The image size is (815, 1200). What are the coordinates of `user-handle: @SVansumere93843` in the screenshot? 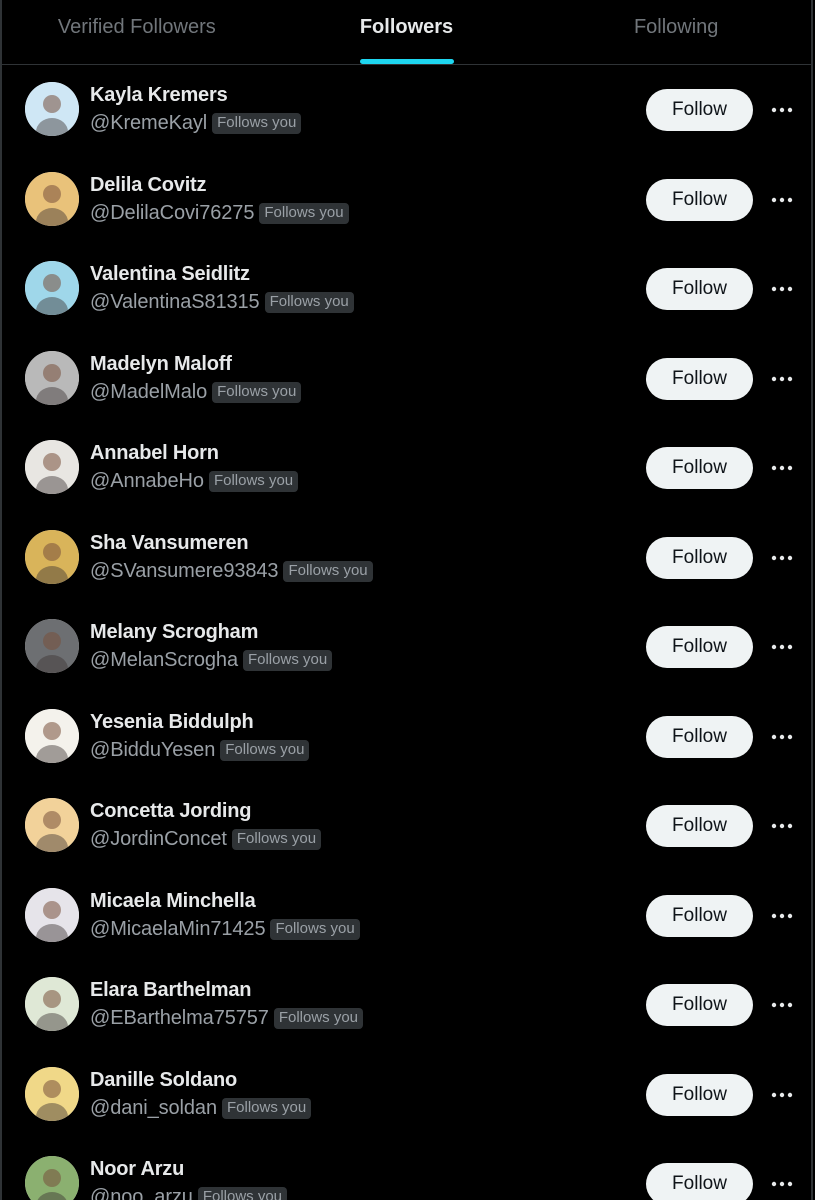 It's located at (184, 571).